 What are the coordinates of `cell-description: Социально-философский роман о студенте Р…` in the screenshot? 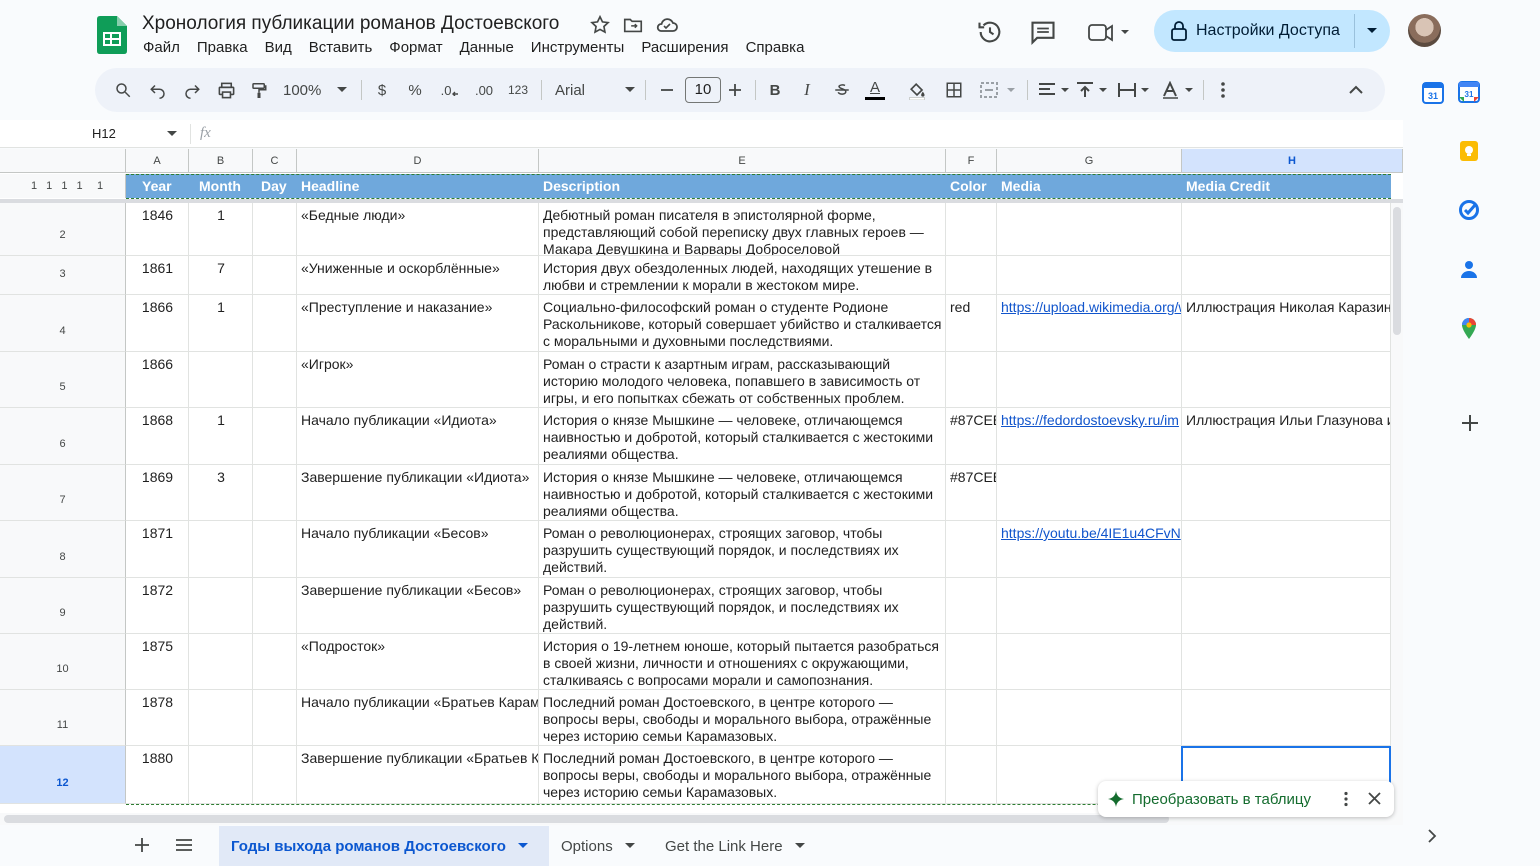 It's located at (742, 323).